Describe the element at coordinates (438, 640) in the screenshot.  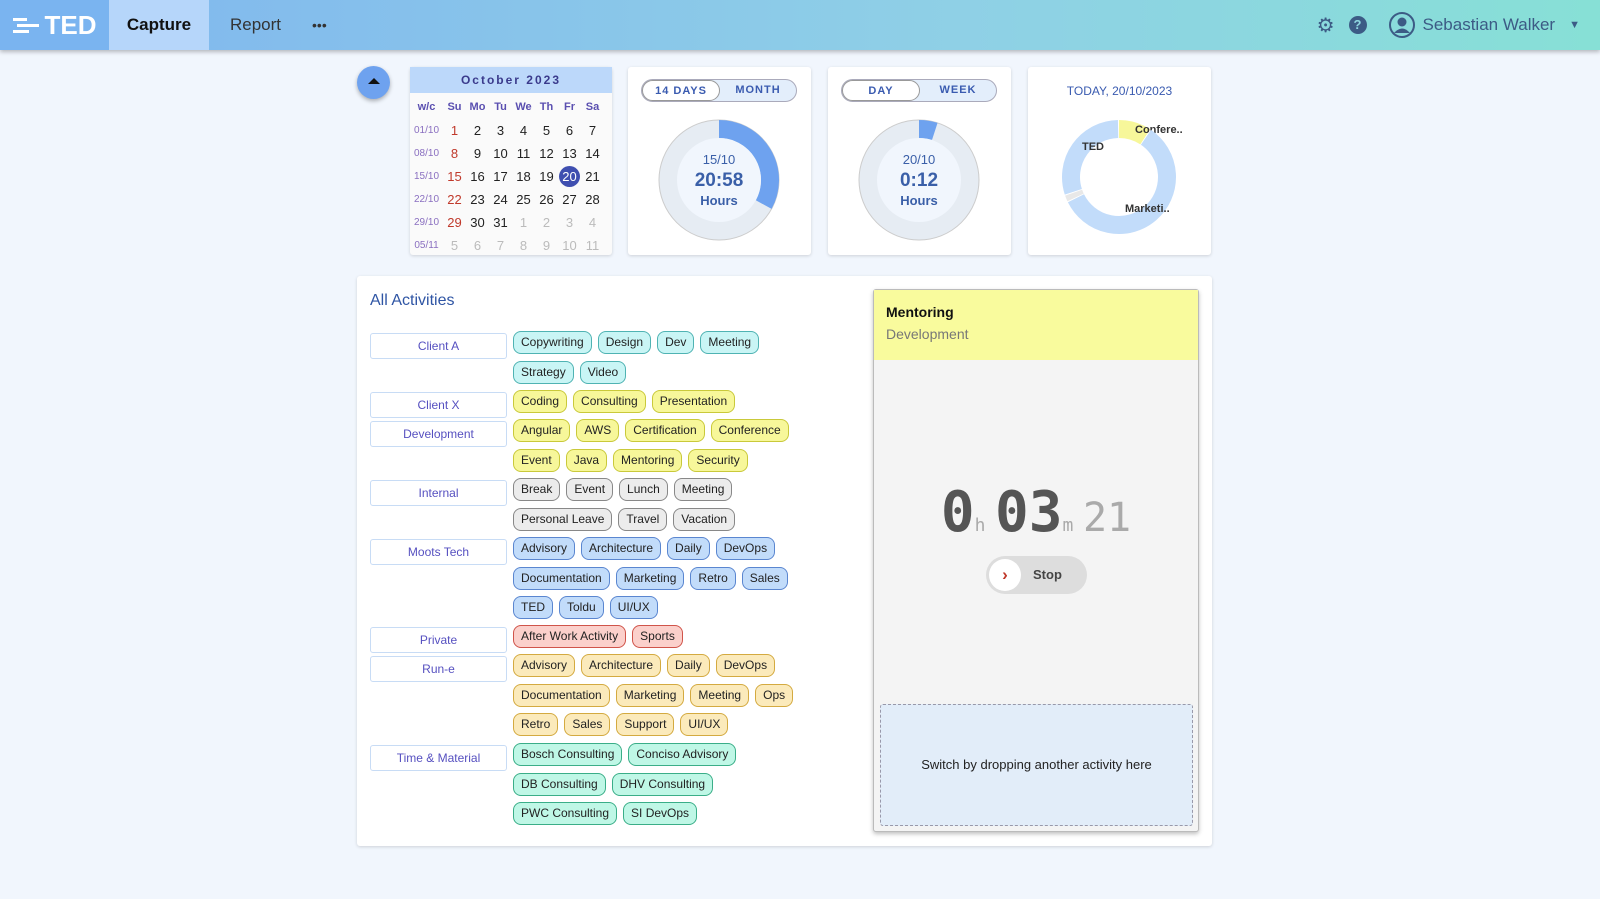
I see `group-label: Private` at that location.